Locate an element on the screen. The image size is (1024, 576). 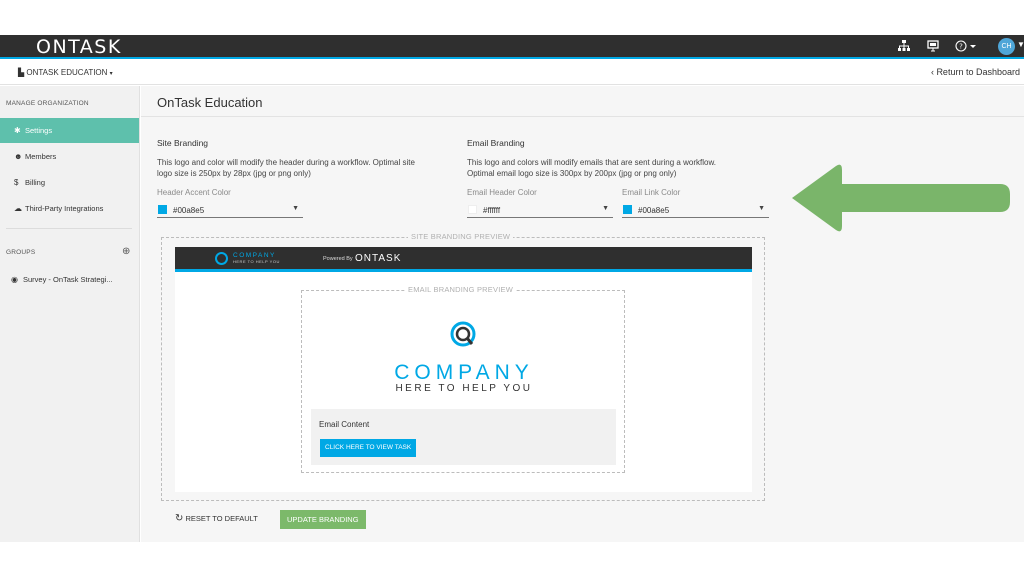
return-to-dashboard-link: ‹ Return to Dashboard is located at coordinates (975, 72).